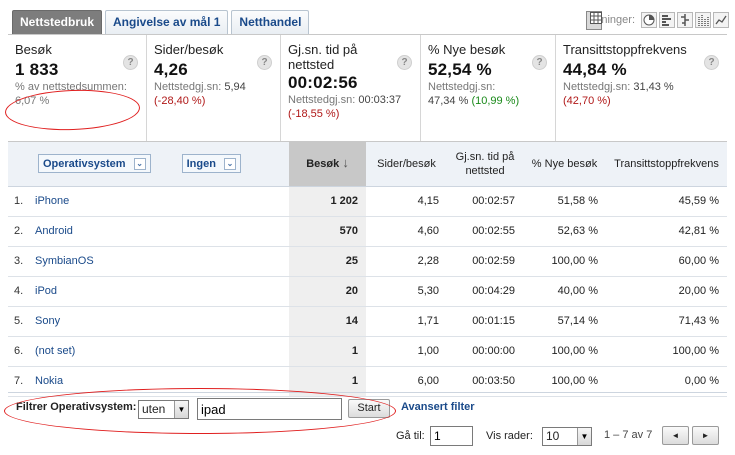 The width and height of the screenshot is (735, 455). What do you see at coordinates (509, 436) in the screenshot?
I see `rows-label: Vis rader:` at bounding box center [509, 436].